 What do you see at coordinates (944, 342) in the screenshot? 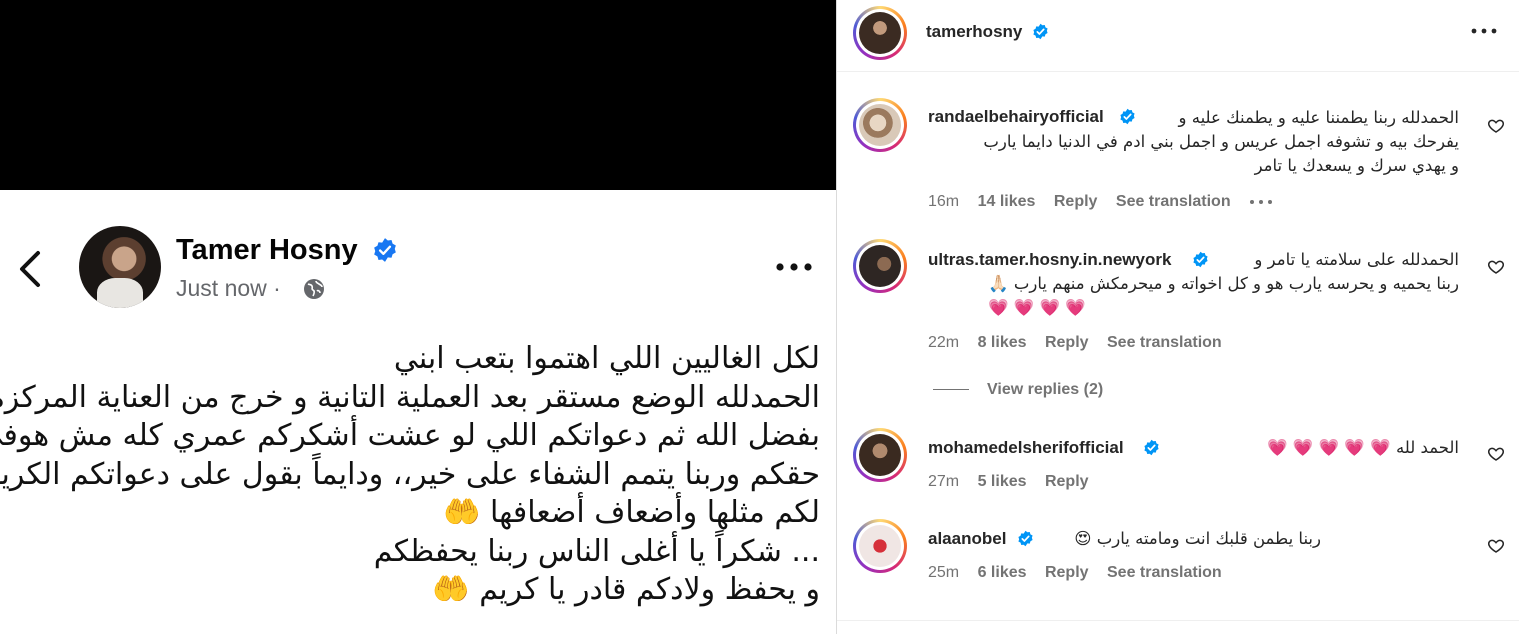
I see `comment-time: 22m` at bounding box center [944, 342].